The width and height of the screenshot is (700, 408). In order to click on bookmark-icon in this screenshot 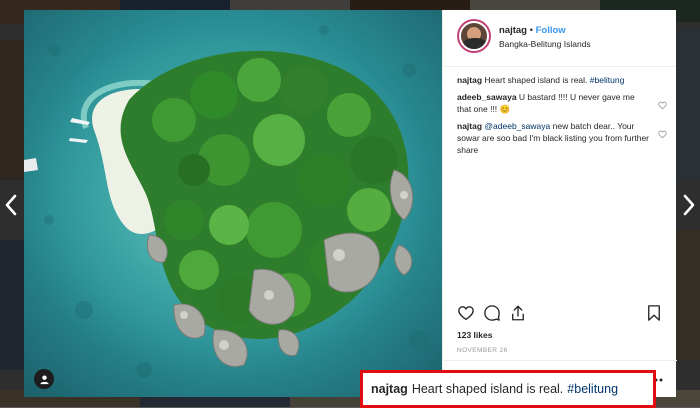, I will do `click(654, 313)`.